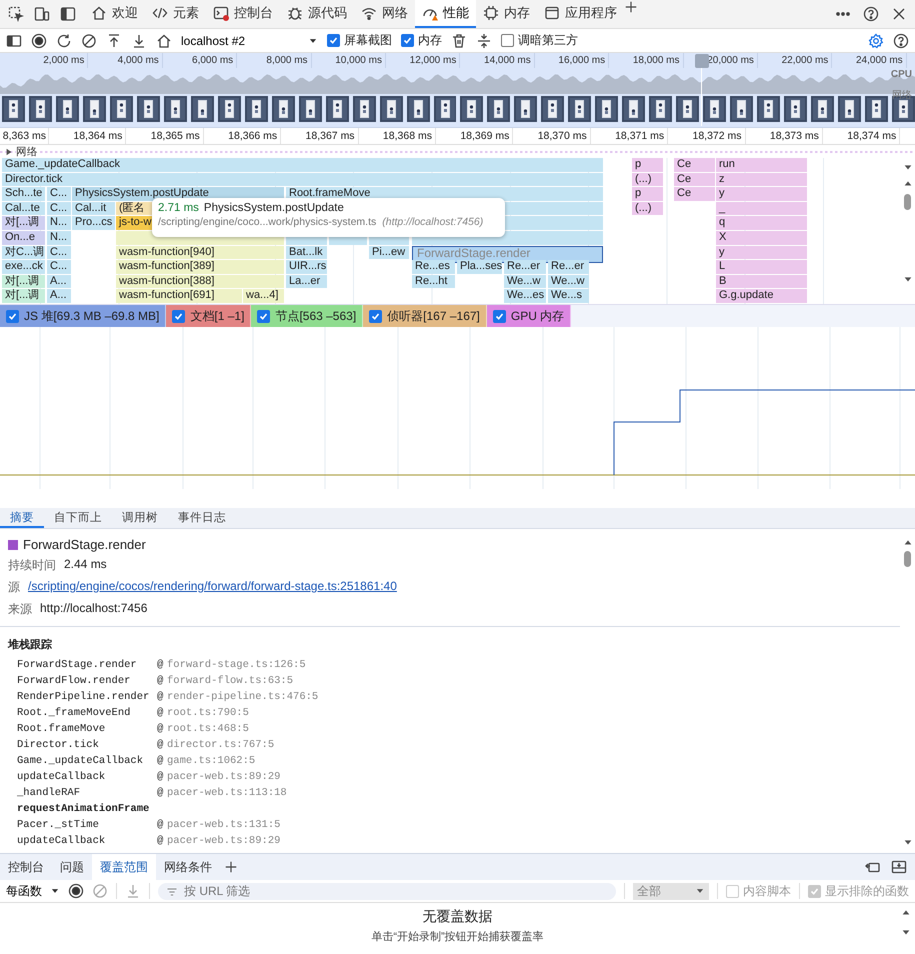 The image size is (915, 954). What do you see at coordinates (306, 281) in the screenshot?
I see `flame-block: La...er` at bounding box center [306, 281].